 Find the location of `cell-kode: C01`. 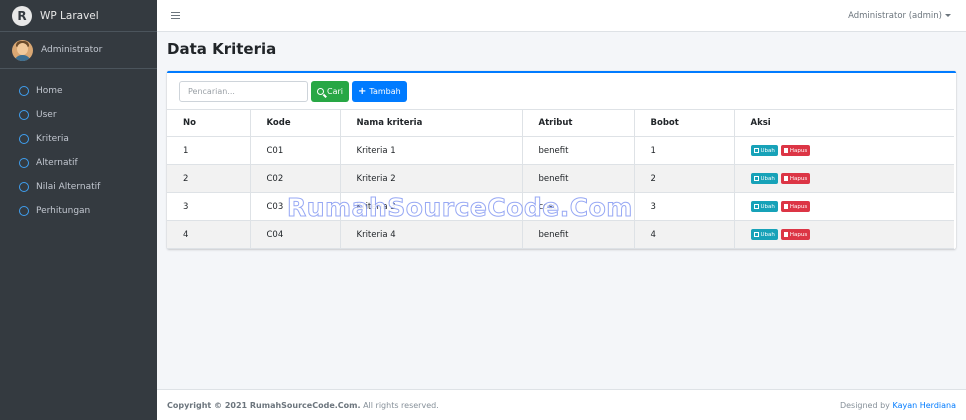

cell-kode: C01 is located at coordinates (294, 150).